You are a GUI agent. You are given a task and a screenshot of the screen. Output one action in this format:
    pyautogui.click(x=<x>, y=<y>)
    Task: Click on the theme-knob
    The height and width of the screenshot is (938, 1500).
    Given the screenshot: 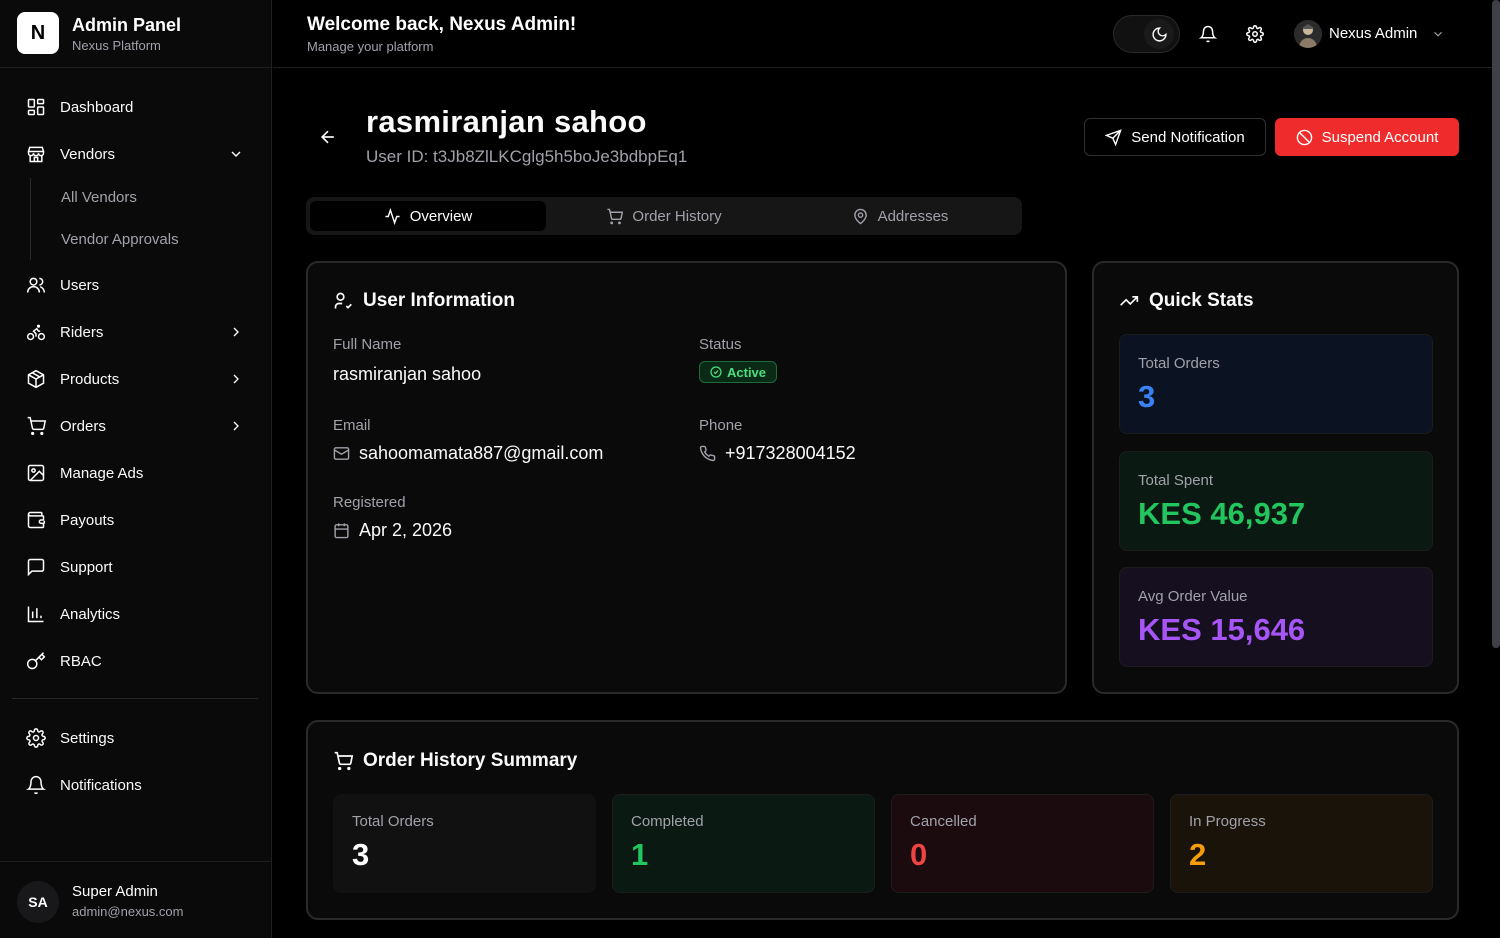 What is the action you would take?
    pyautogui.click(x=1159, y=34)
    